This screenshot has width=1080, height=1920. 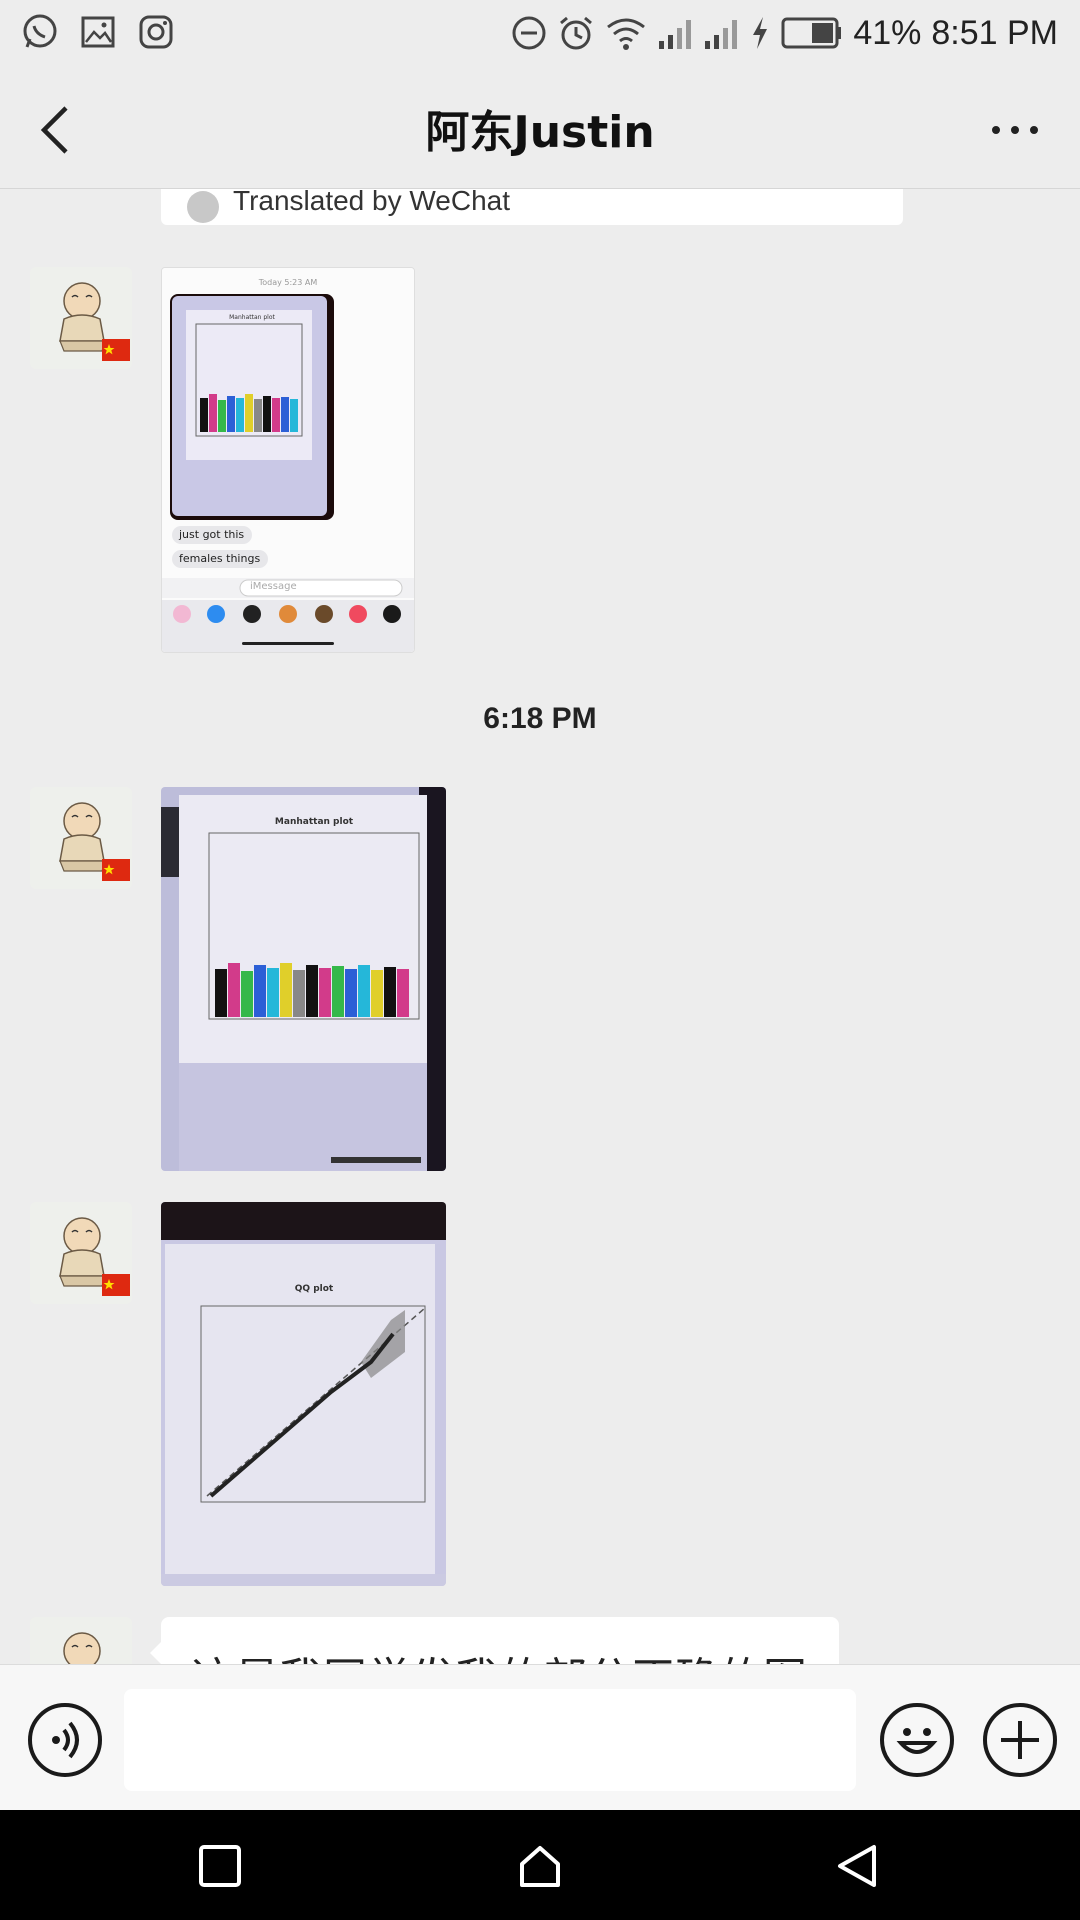 I want to click on message-text: 这是我同学发我的部分正确的图, so click(x=499, y=1653).